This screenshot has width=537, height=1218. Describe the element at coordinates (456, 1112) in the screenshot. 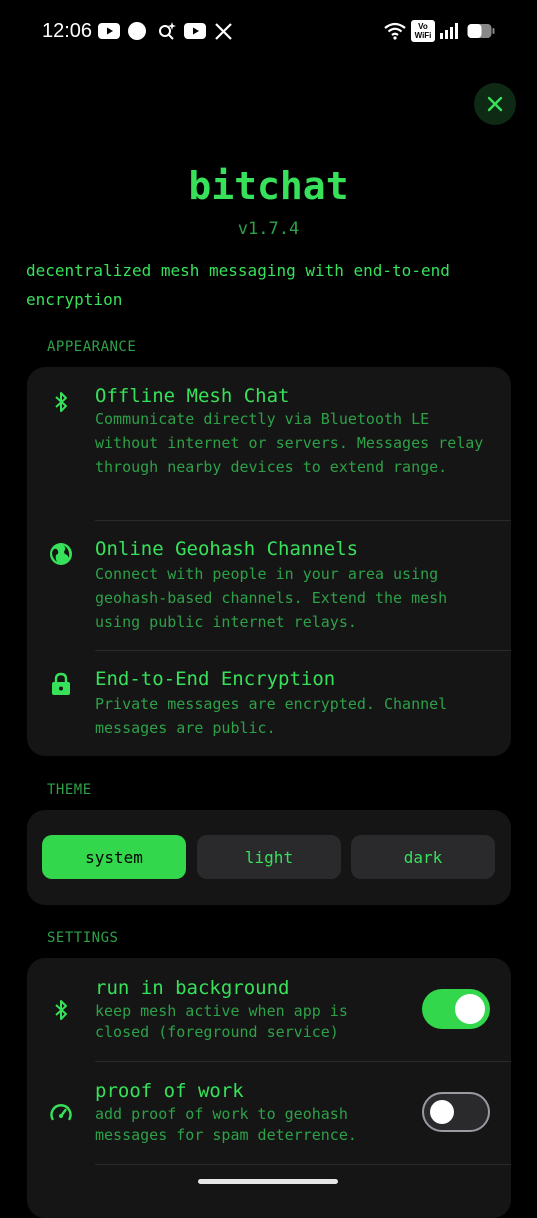

I see `proof-of-work-toggle` at that location.